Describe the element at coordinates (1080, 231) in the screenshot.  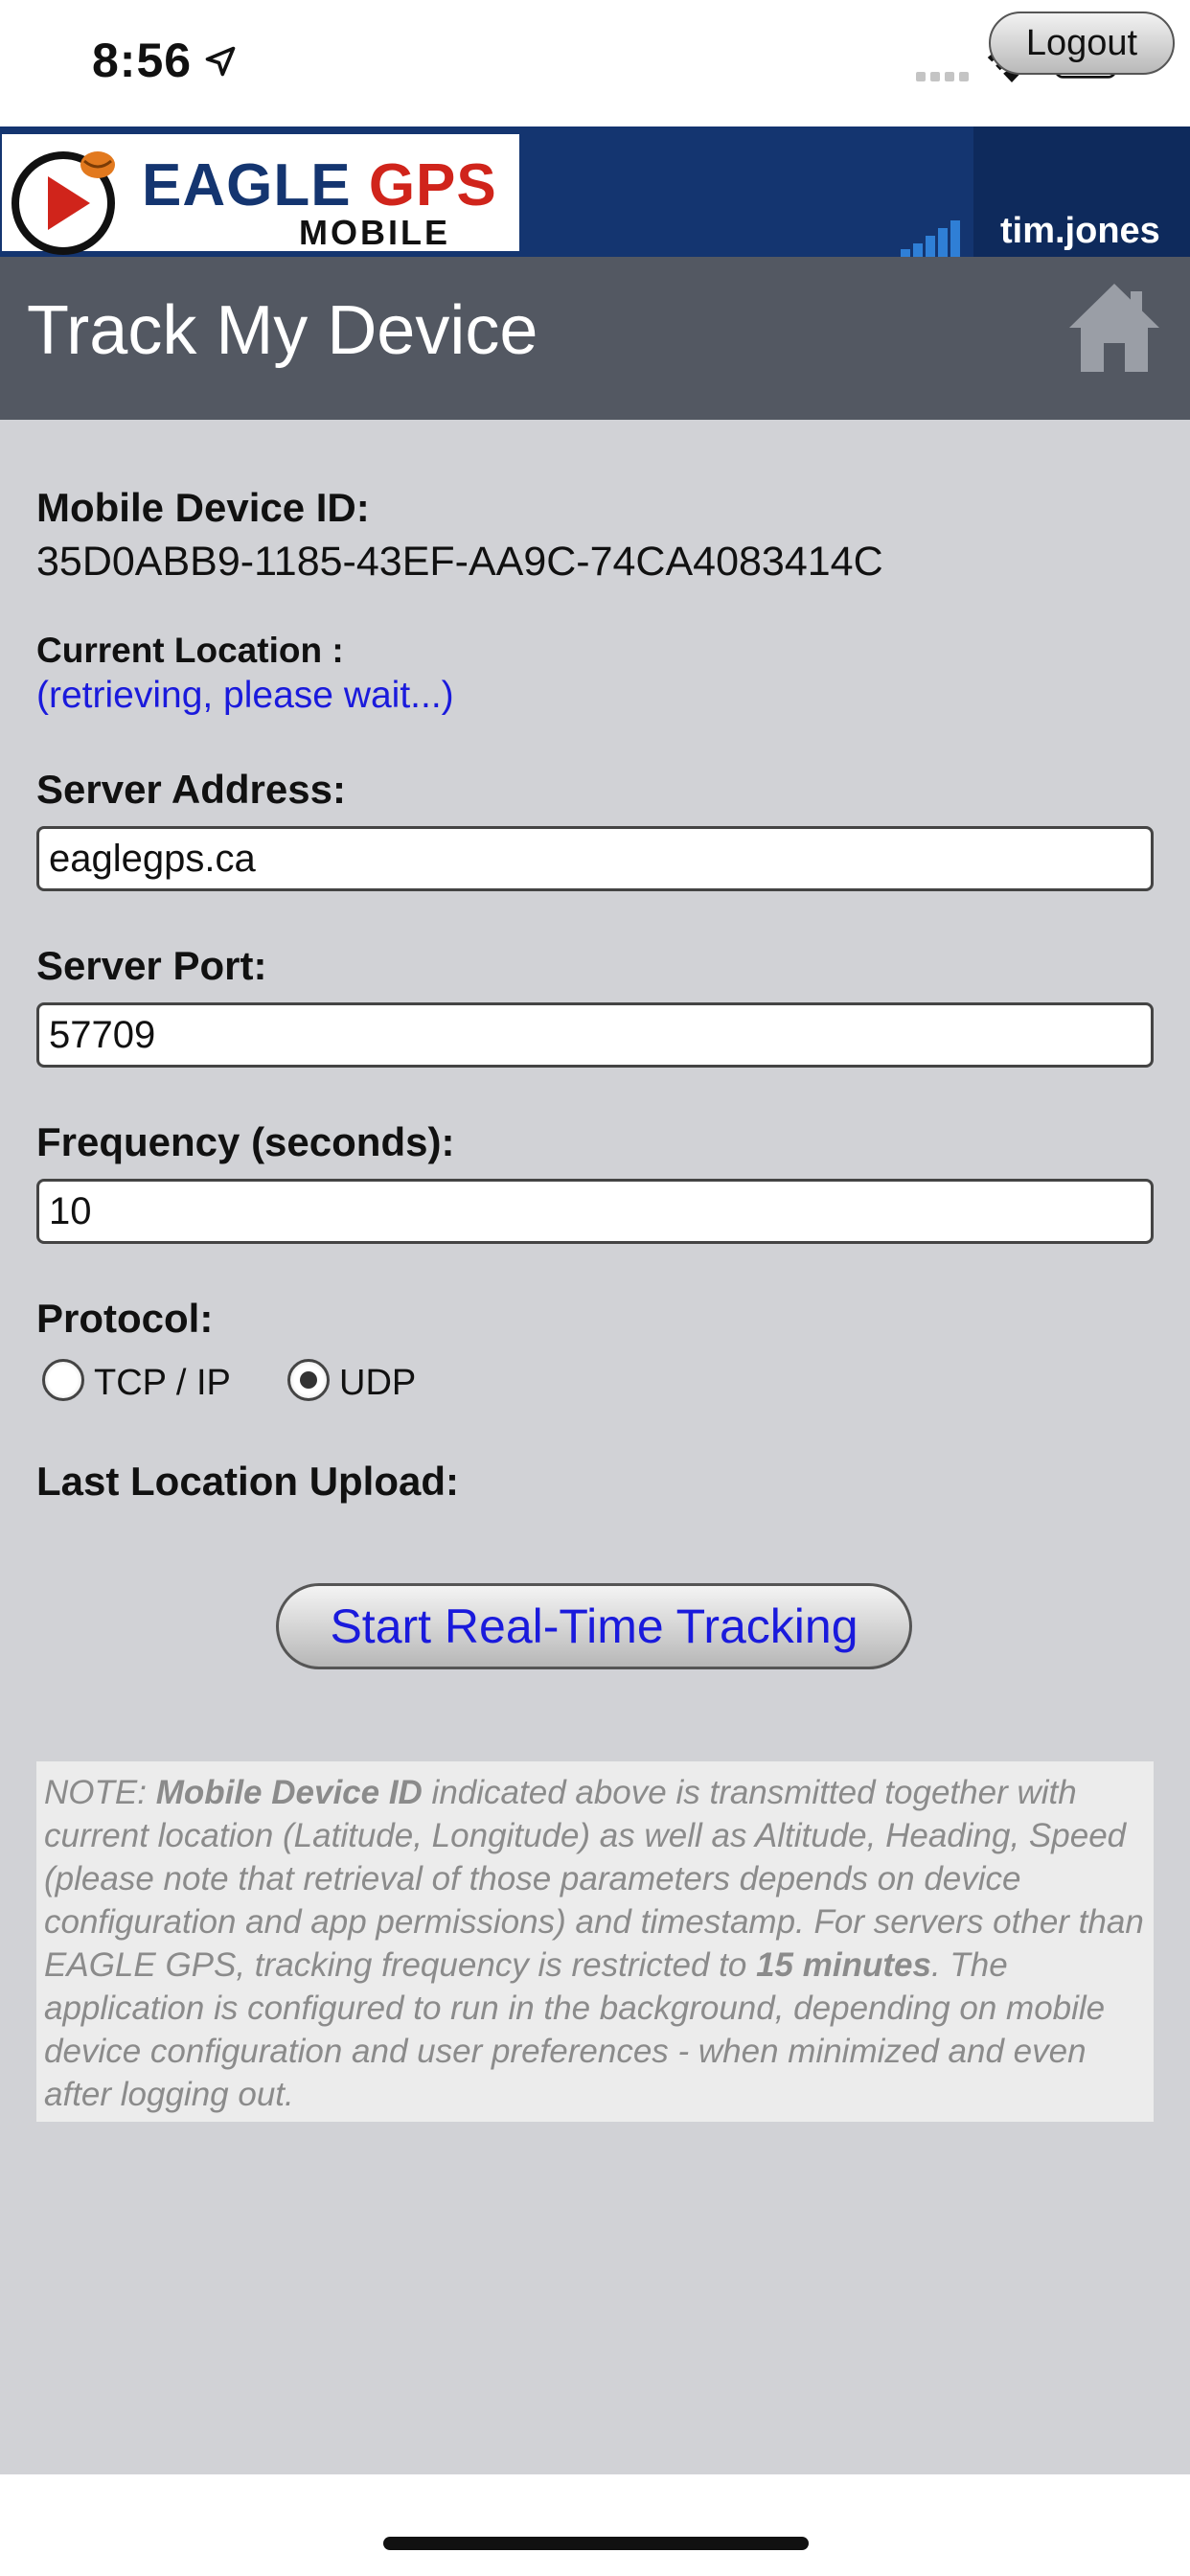
I see `username-label: tim.jones` at that location.